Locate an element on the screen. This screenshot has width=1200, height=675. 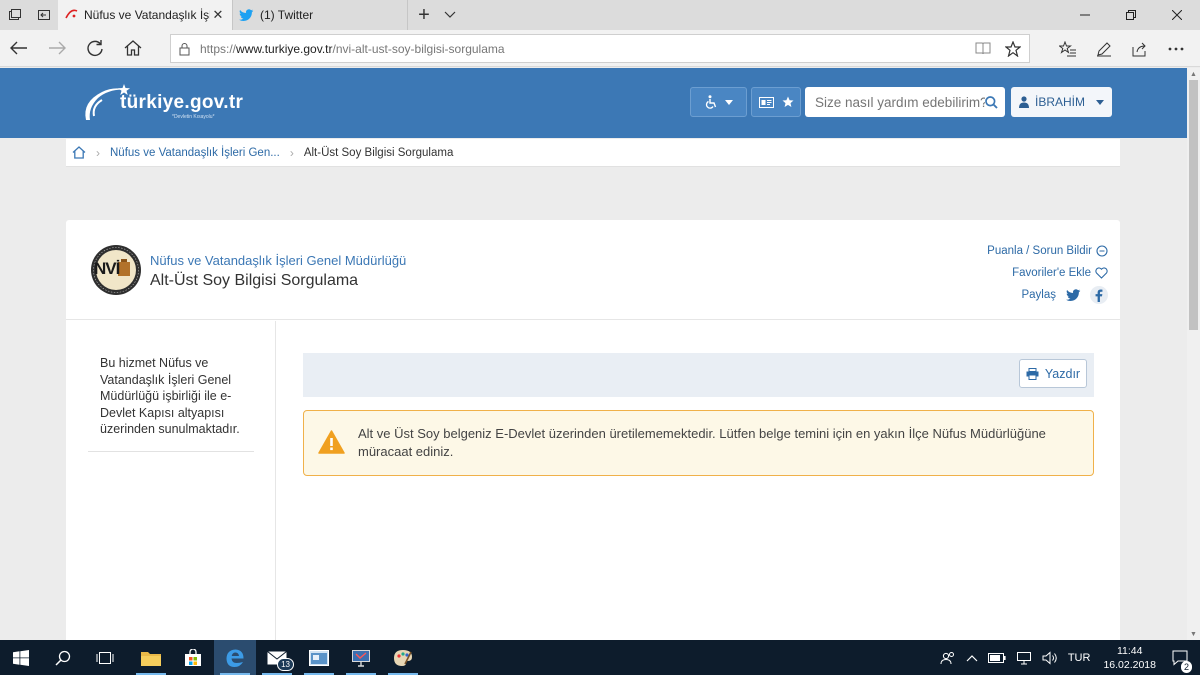
people-icon is located at coordinates (947, 657).